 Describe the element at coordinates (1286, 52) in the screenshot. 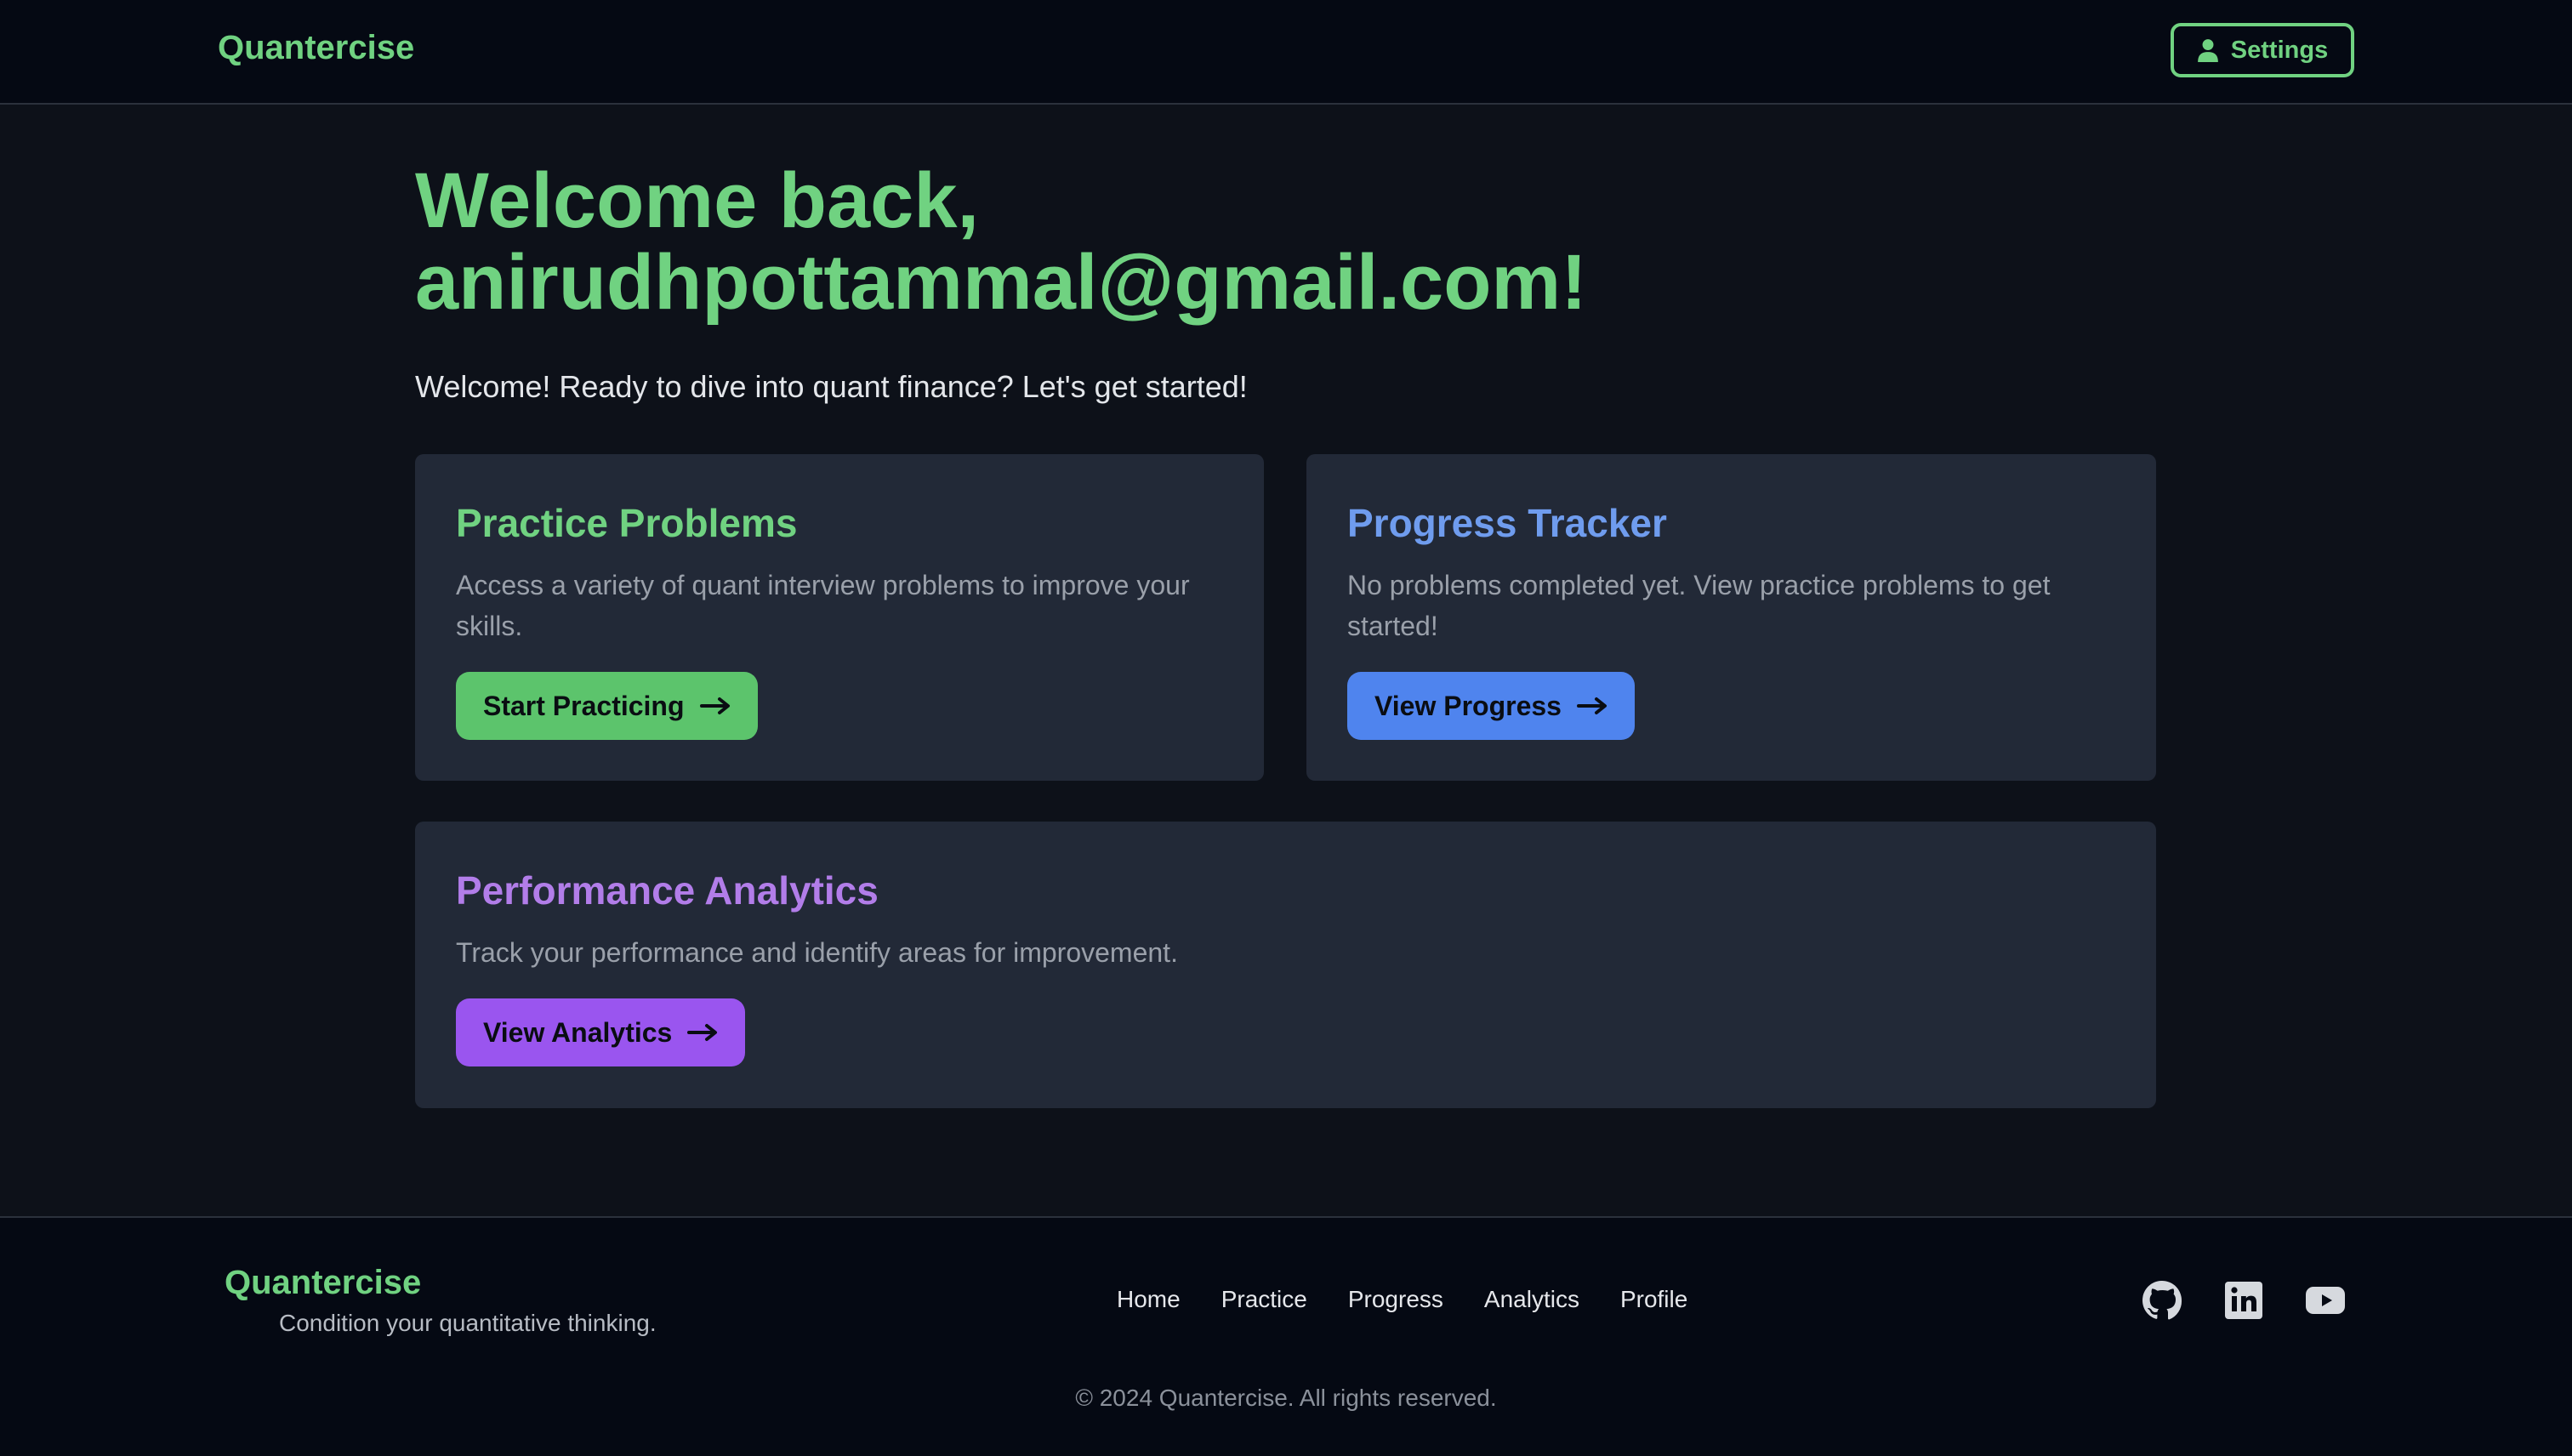

I see `top-header: Quantercise Settings` at that location.